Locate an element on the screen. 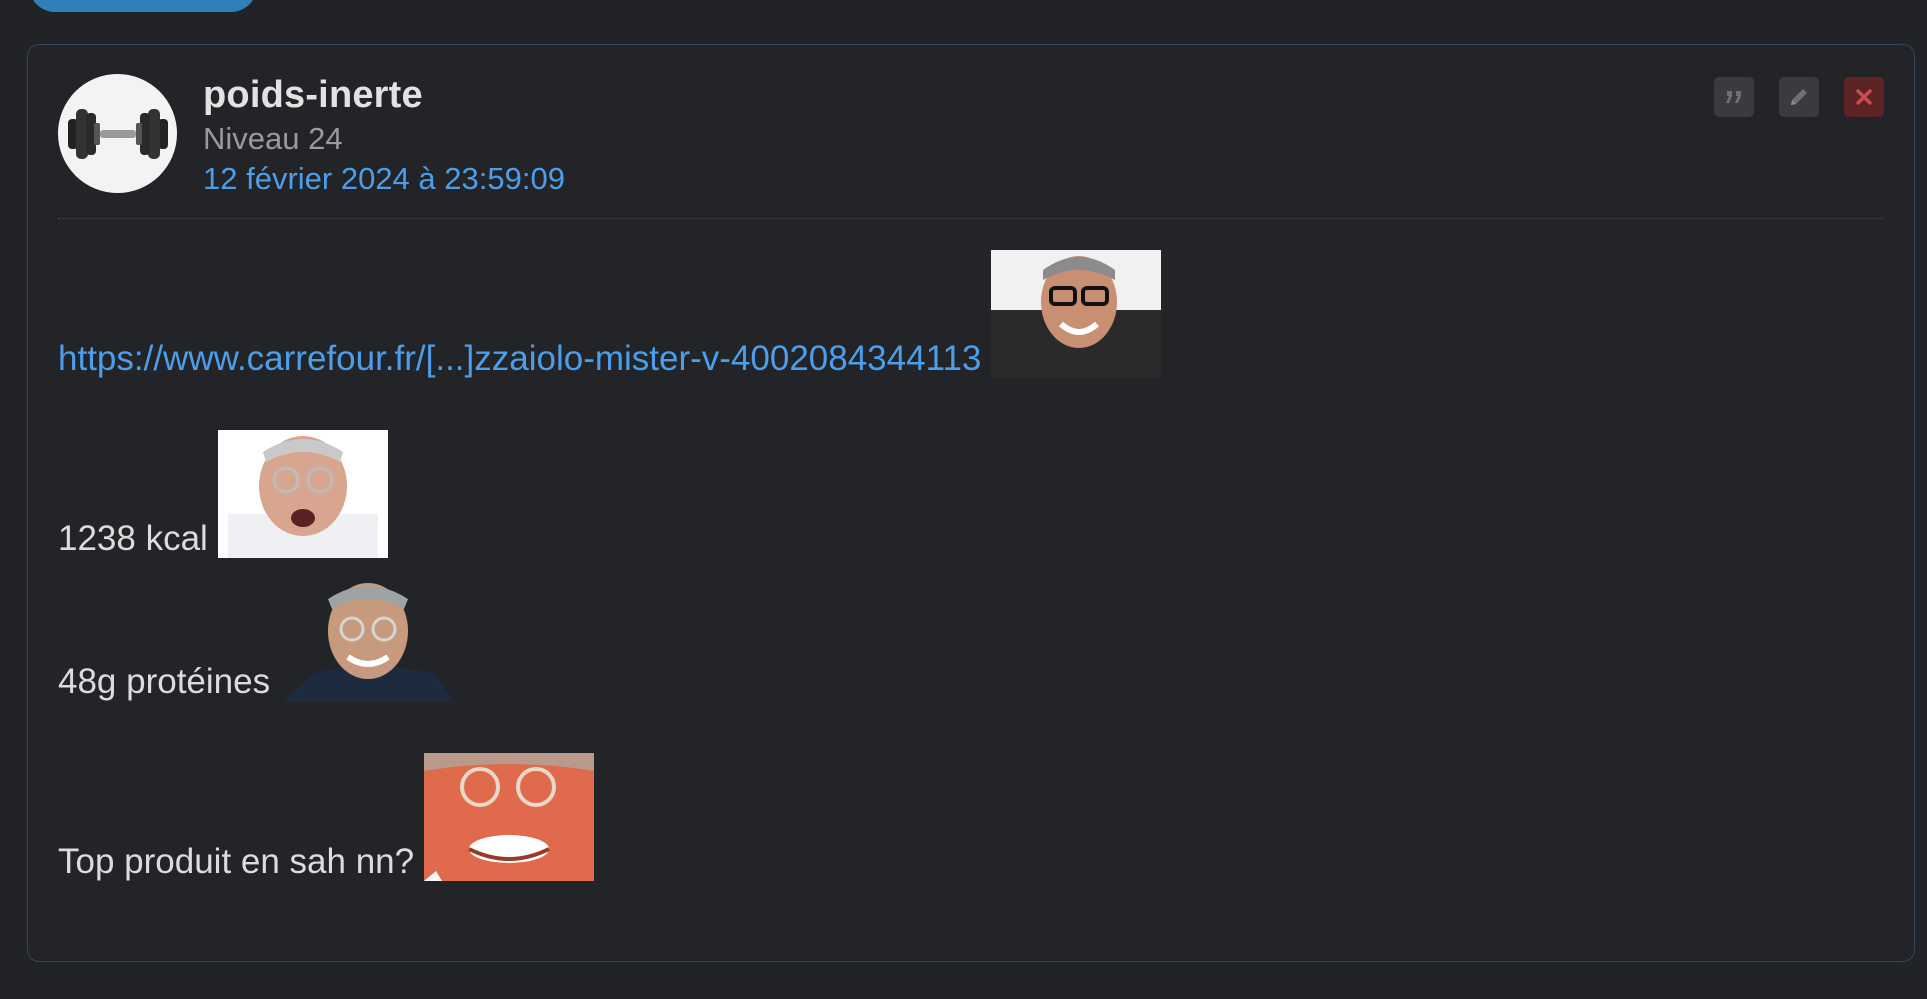 Image resolution: width=1927 pixels, height=999 pixels. top-blue-button is located at coordinates (143, 6).